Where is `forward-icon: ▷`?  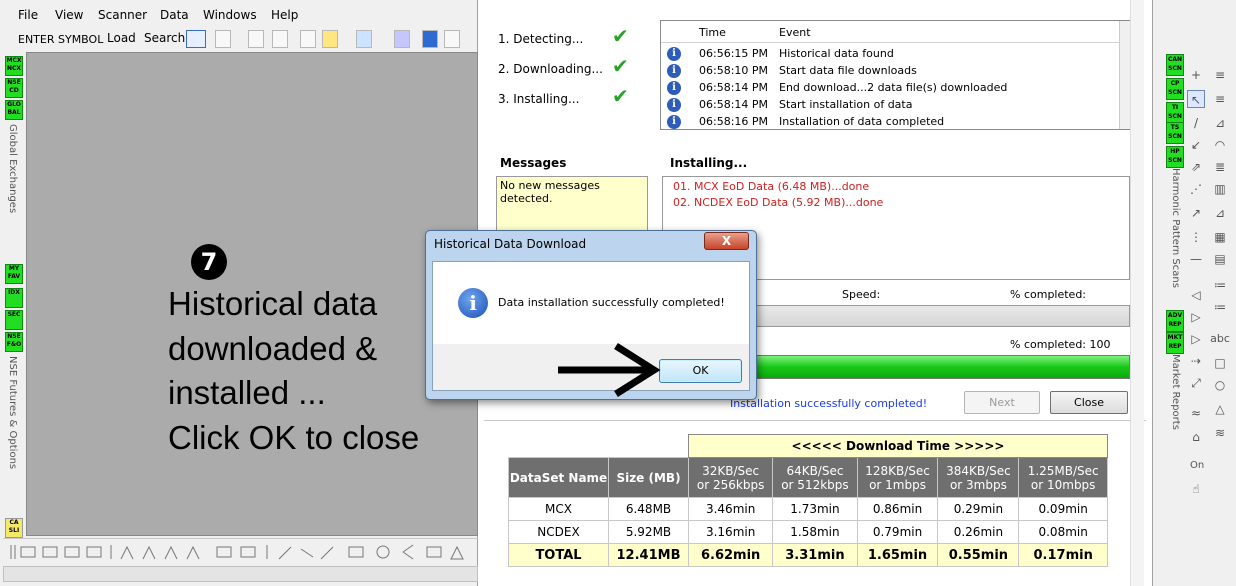 forward-icon: ▷ is located at coordinates (1196, 317).